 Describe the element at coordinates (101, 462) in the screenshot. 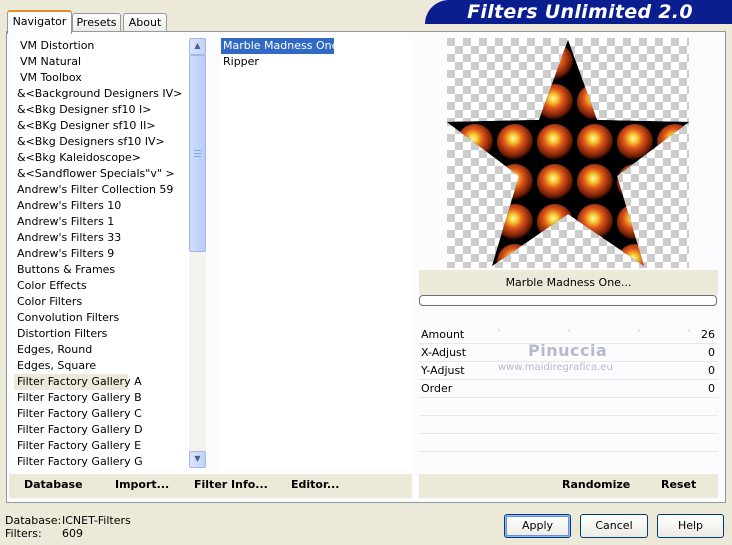

I see `category-item: Filter Factory Gallery G` at that location.